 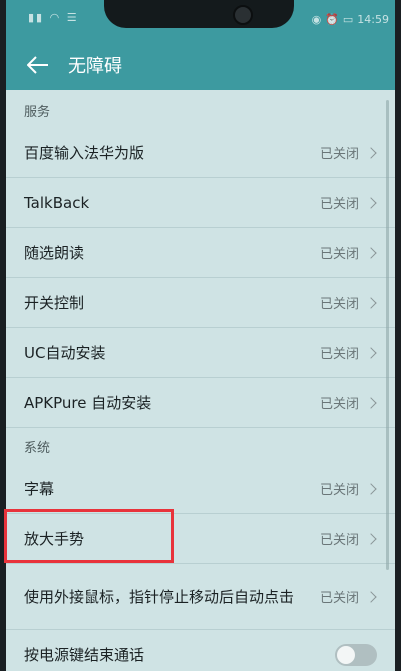 I want to click on list-item-magnification-gesture: 放大手势 已关闭, so click(x=200, y=539).